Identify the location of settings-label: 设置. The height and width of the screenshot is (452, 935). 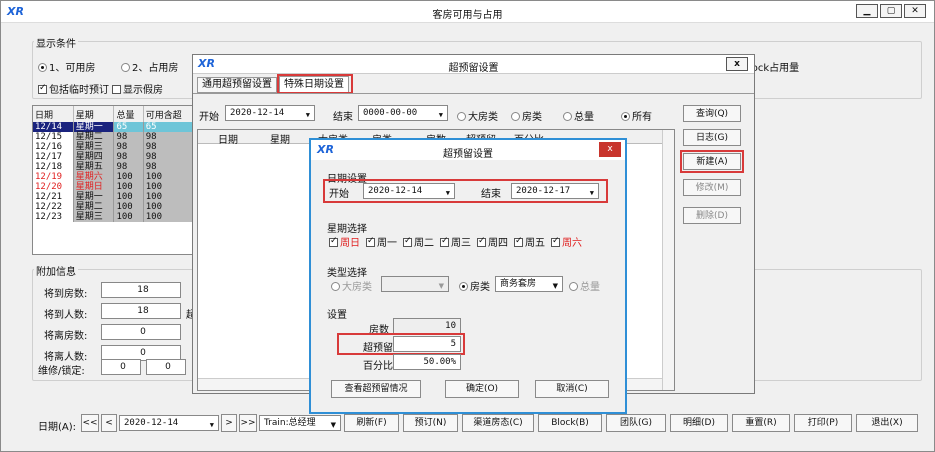
(337, 315).